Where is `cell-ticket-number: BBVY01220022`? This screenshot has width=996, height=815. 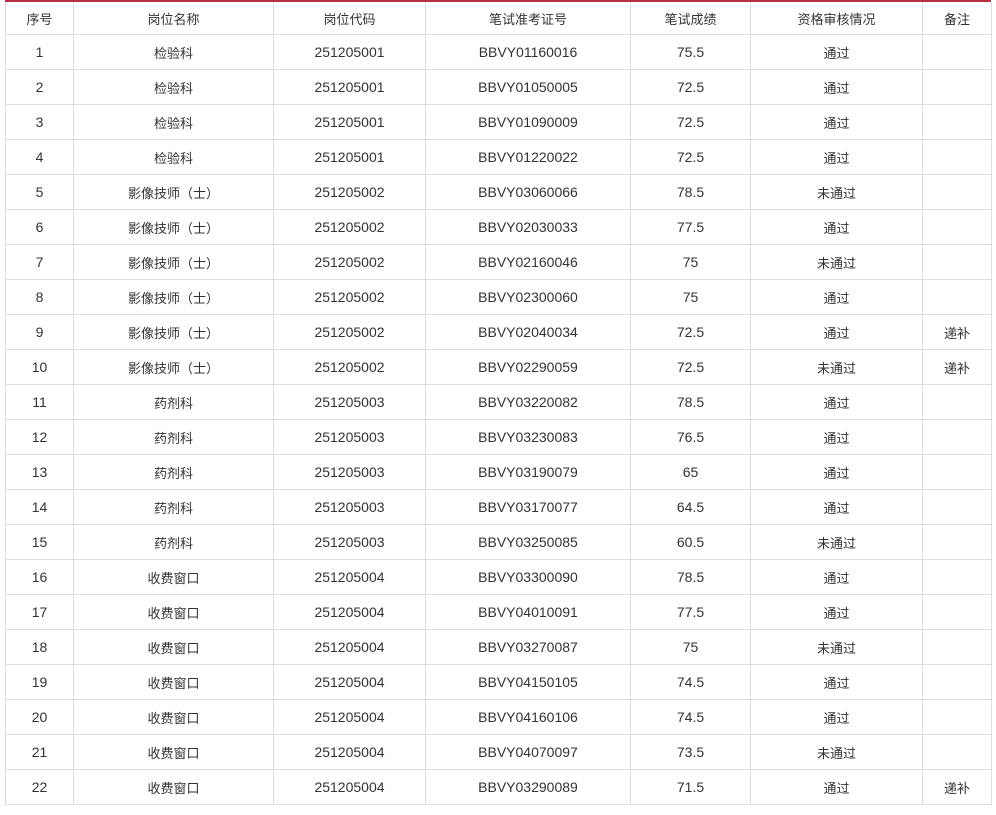
cell-ticket-number: BBVY01220022 is located at coordinates (528, 157).